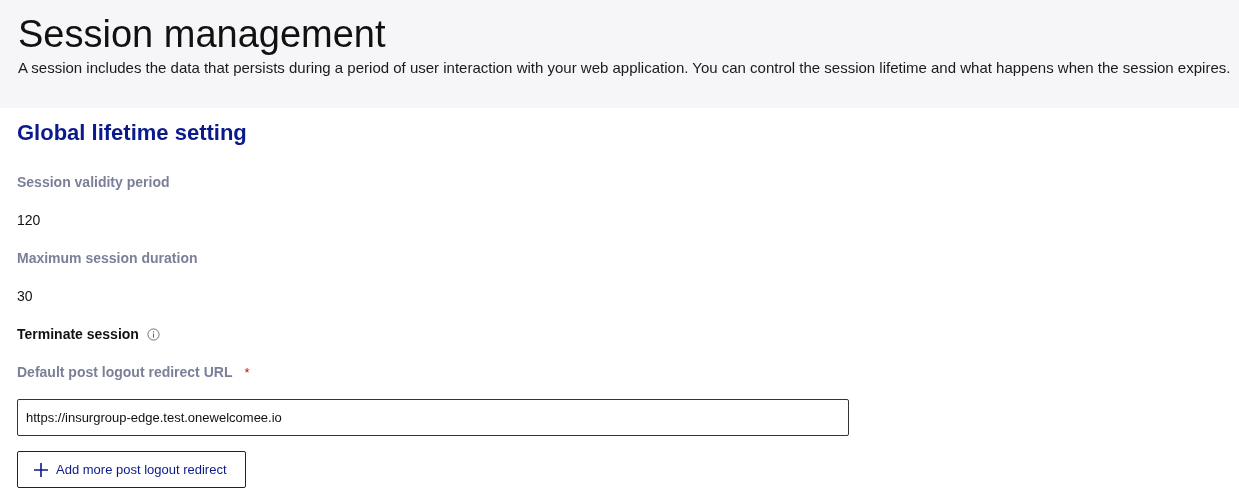  What do you see at coordinates (131, 469) in the screenshot?
I see `add-redirect-button: Add more post logout redirect` at bounding box center [131, 469].